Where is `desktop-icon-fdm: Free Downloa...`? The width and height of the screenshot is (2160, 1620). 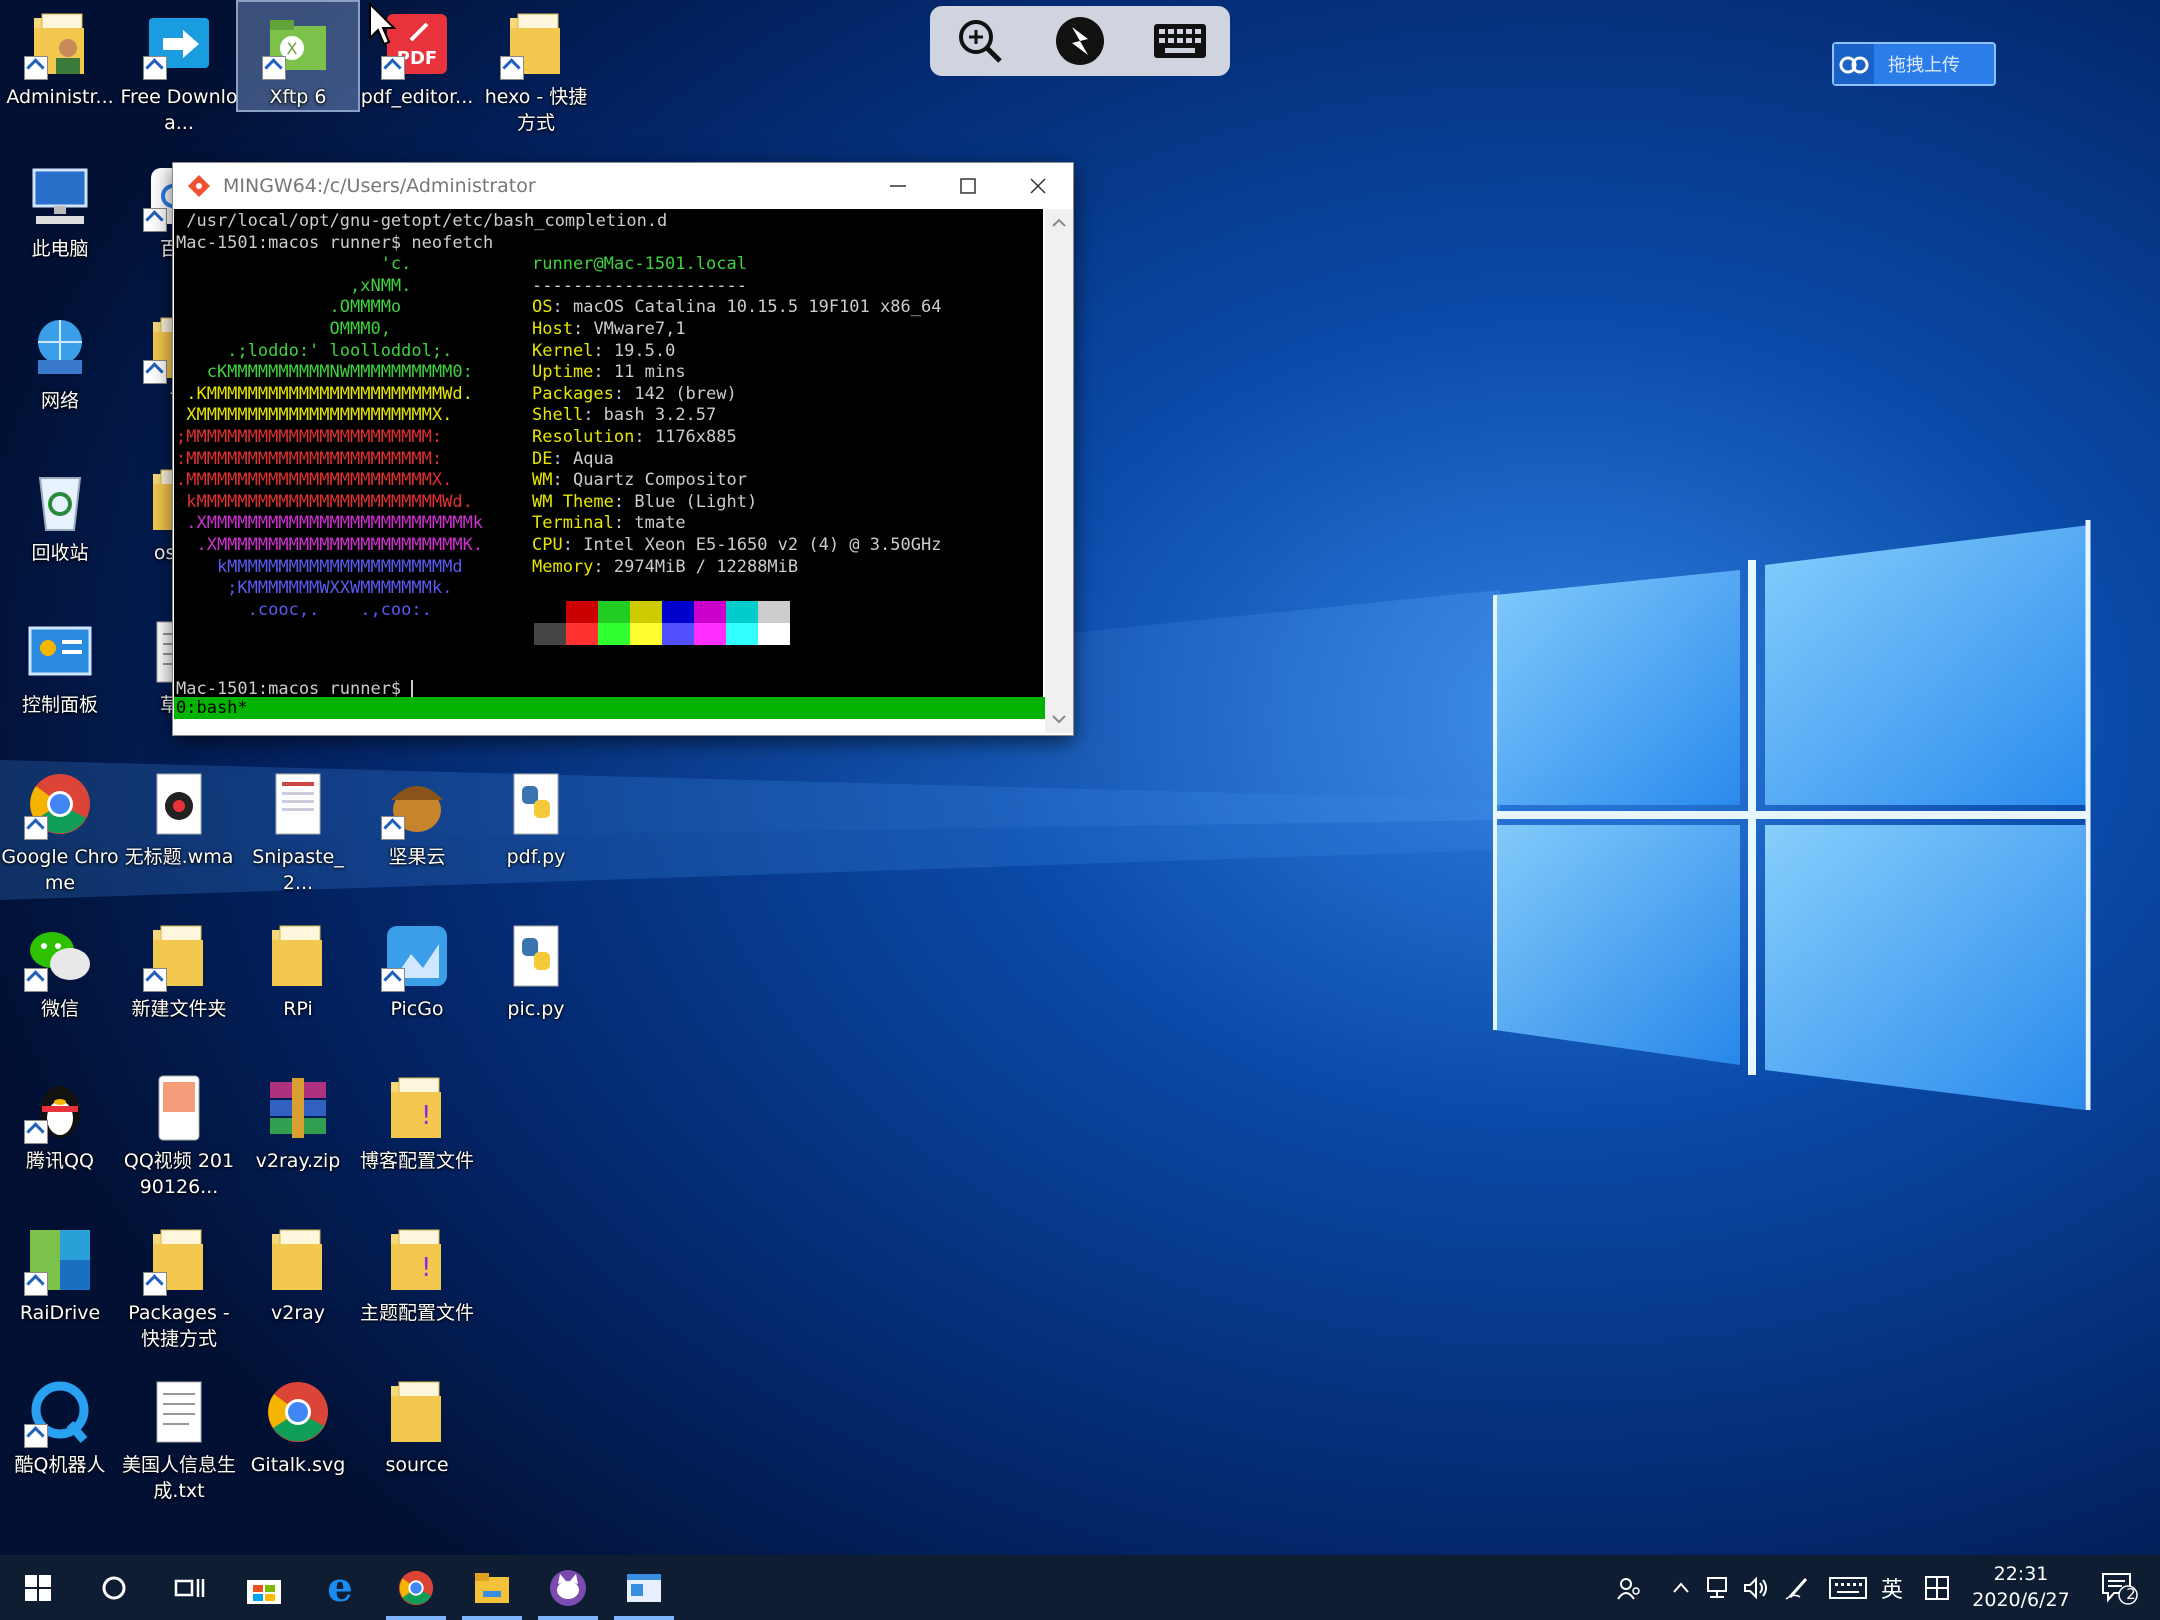 desktop-icon-fdm: Free Downloa... is located at coordinates (179, 69).